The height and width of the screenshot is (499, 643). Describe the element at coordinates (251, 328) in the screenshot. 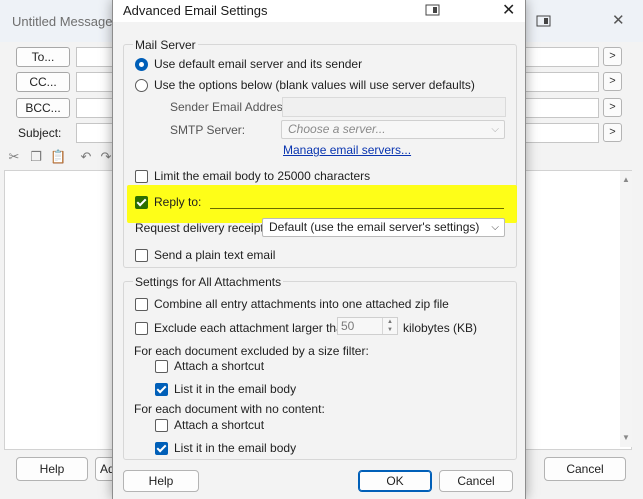

I see `exclude-larger-label: Exclude each attachment larger than` at that location.